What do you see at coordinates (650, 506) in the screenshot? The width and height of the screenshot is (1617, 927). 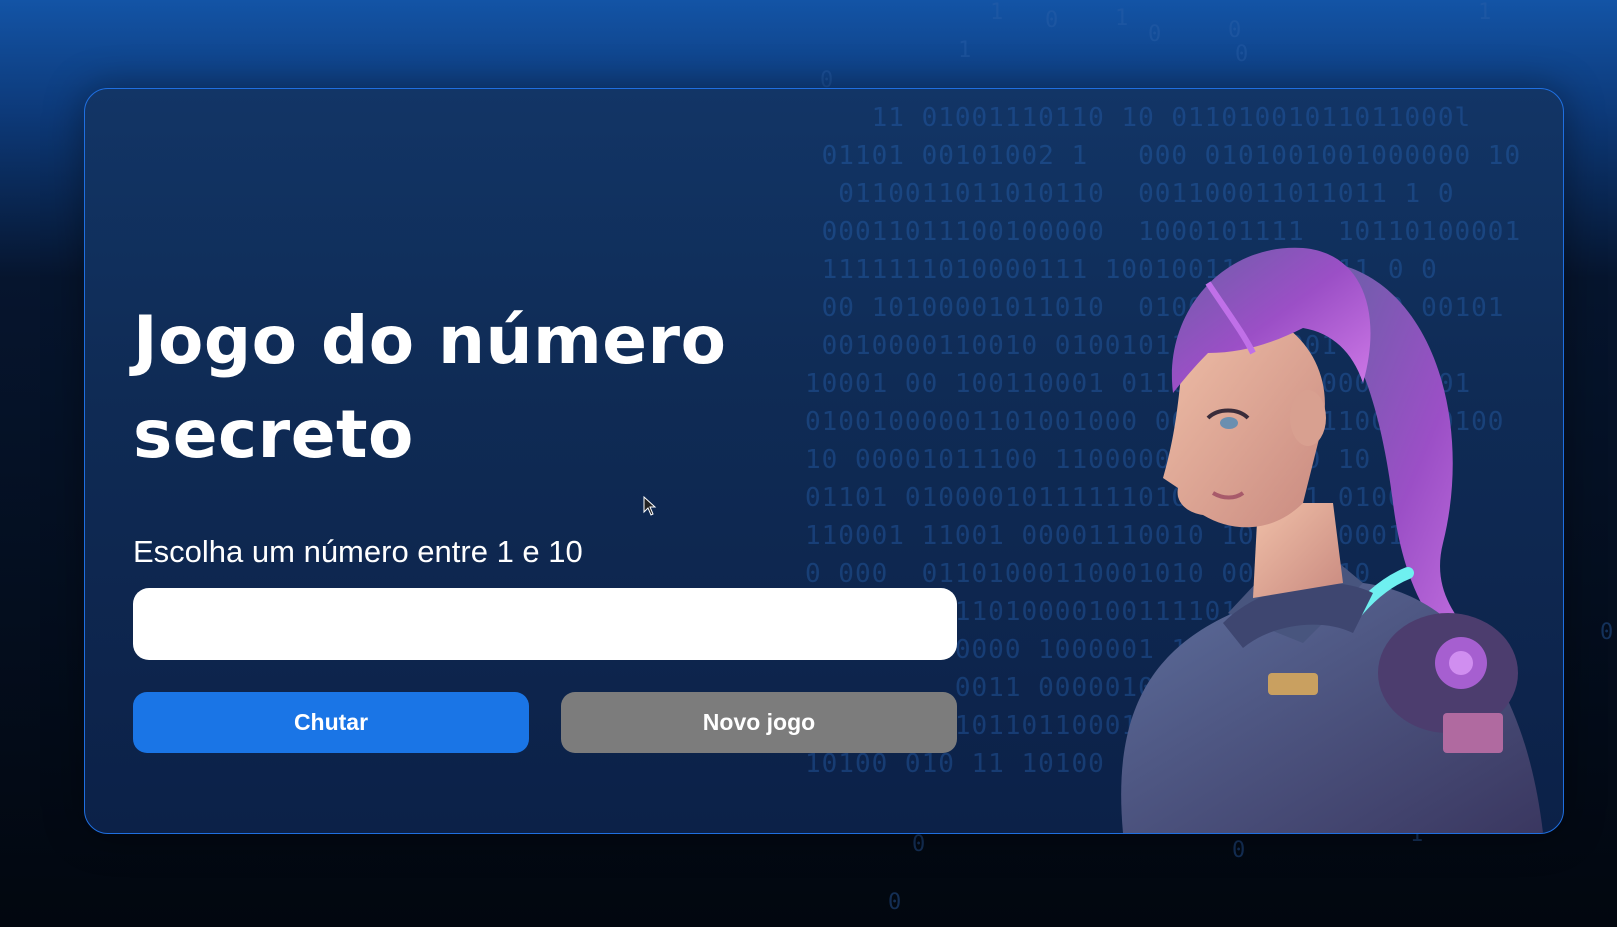 I see `mouse-pointer-icon` at bounding box center [650, 506].